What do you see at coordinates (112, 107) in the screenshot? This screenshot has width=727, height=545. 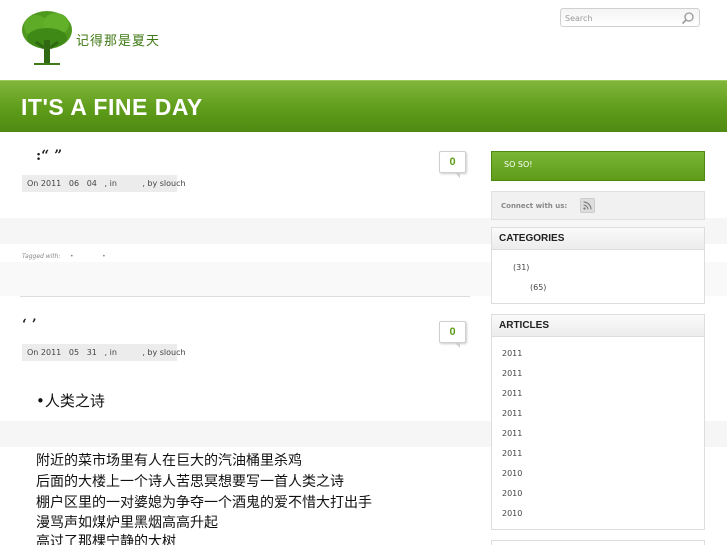 I see `site-title: IT'S A FINE DAY` at bounding box center [112, 107].